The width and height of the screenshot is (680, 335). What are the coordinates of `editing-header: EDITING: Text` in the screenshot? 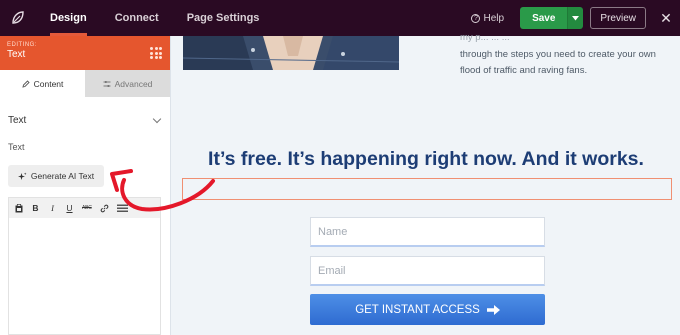 It's located at (85, 53).